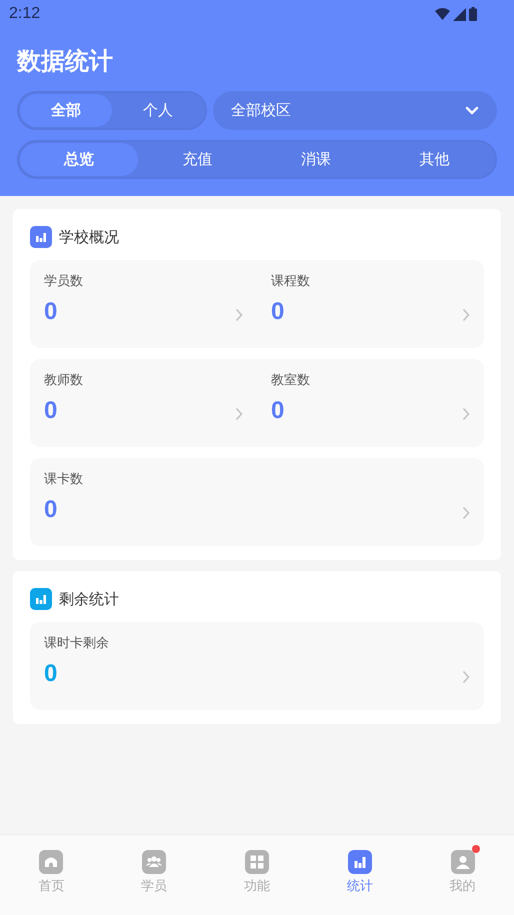 Image resolution: width=514 pixels, height=915 pixels. Describe the element at coordinates (89, 237) in the screenshot. I see `section-title: 学校概况` at that location.